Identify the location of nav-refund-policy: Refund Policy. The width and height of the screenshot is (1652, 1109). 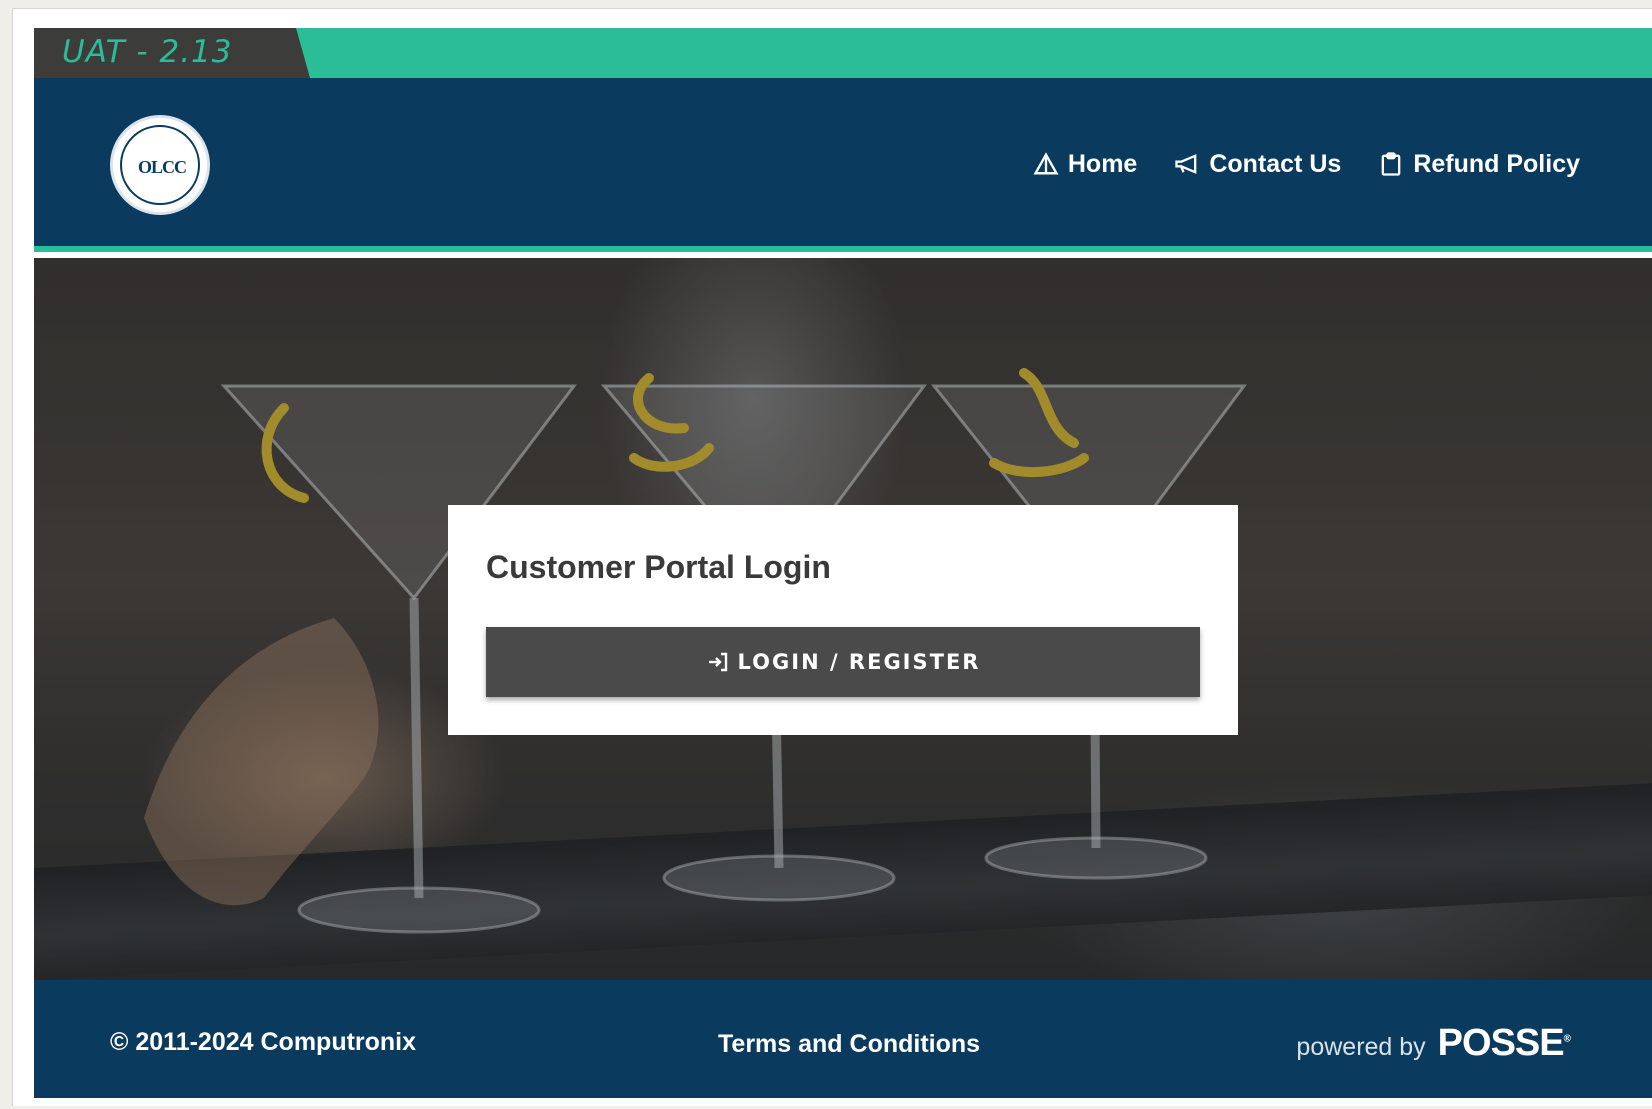
(1478, 164).